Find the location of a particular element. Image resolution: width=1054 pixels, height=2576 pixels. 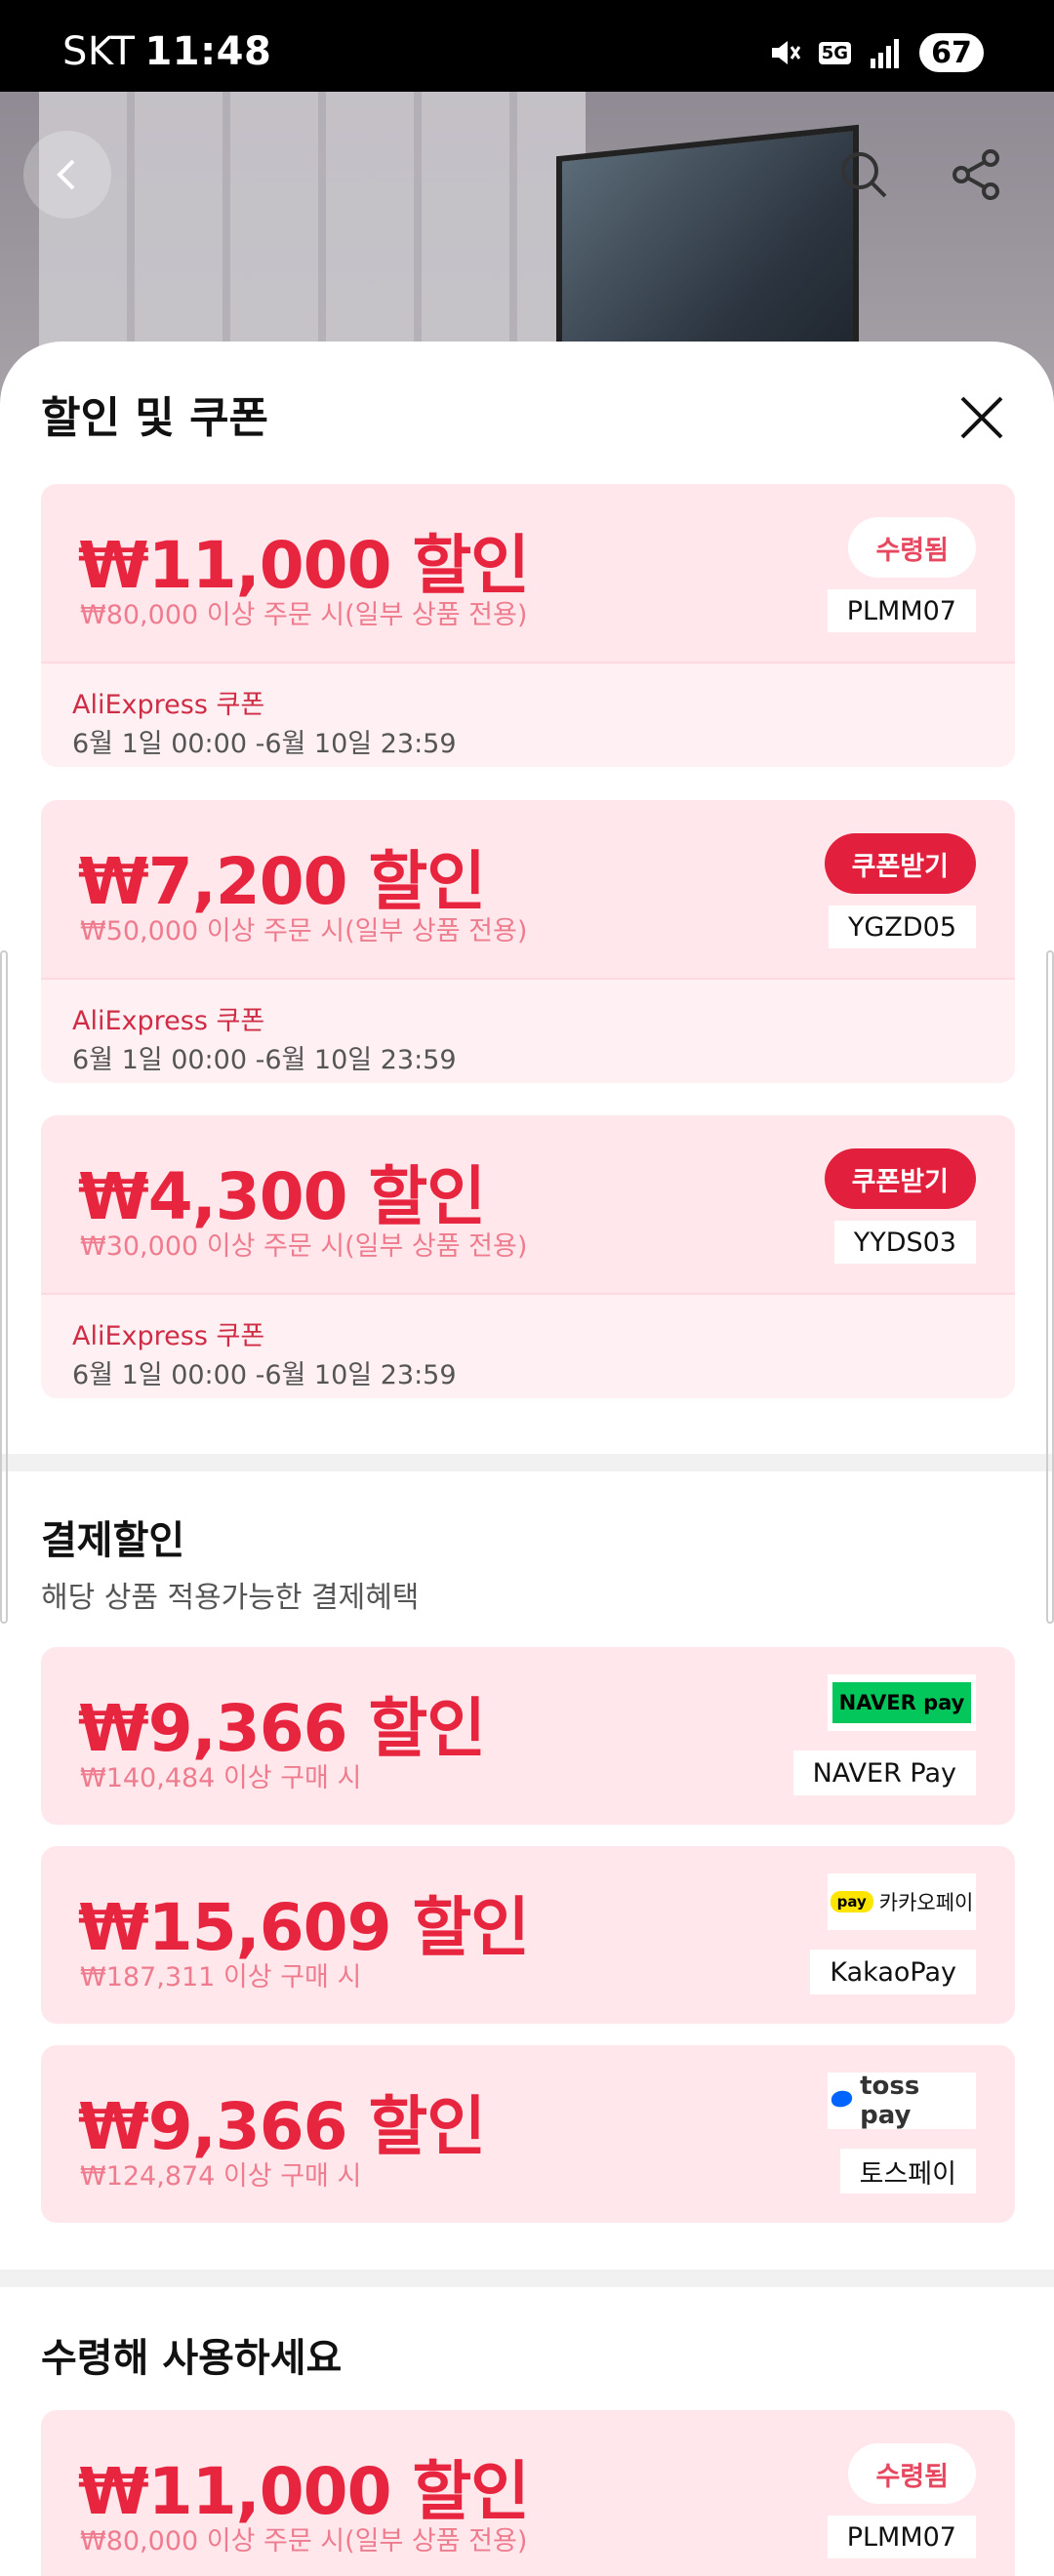

carrier-name: SKT is located at coordinates (99, 51).